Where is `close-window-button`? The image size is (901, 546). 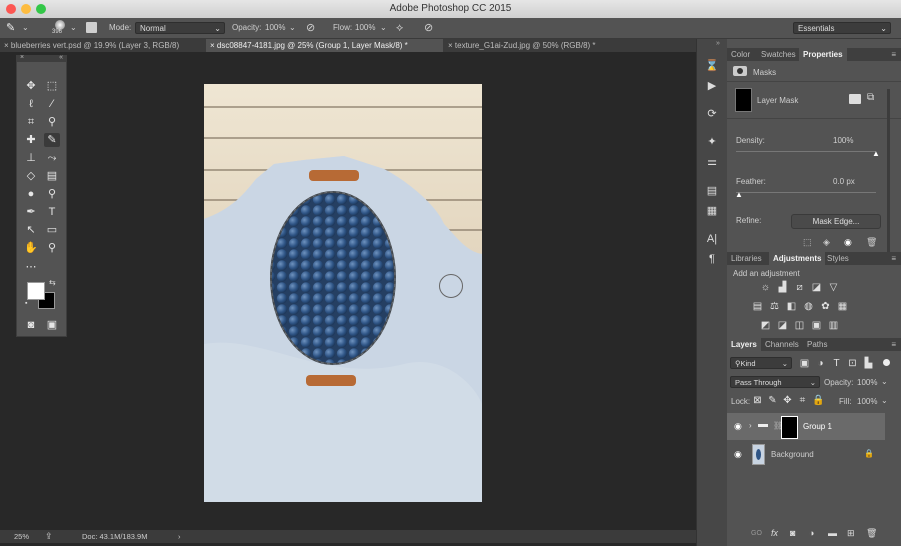
close-window-button is located at coordinates (11, 9).